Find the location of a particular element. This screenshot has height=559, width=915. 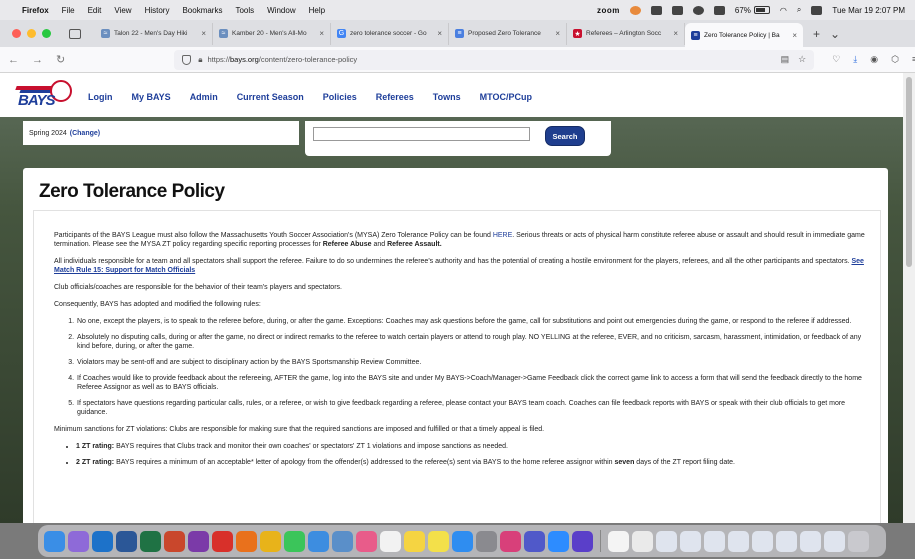

downloads-icon: ⤓ is located at coordinates (855, 59).